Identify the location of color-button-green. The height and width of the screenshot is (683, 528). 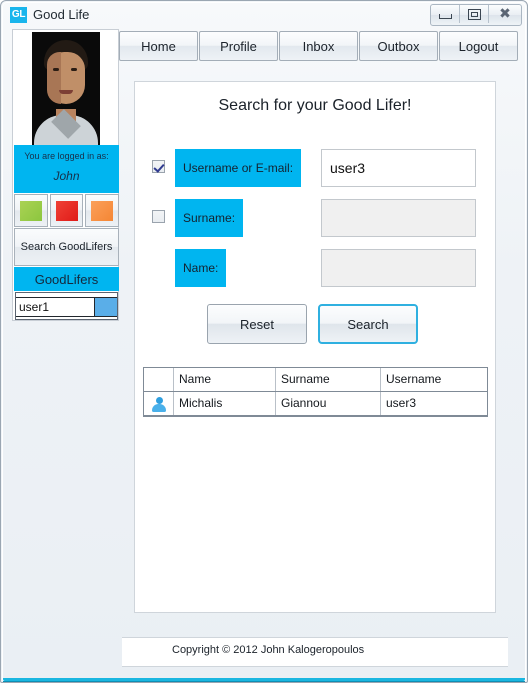
(31, 210).